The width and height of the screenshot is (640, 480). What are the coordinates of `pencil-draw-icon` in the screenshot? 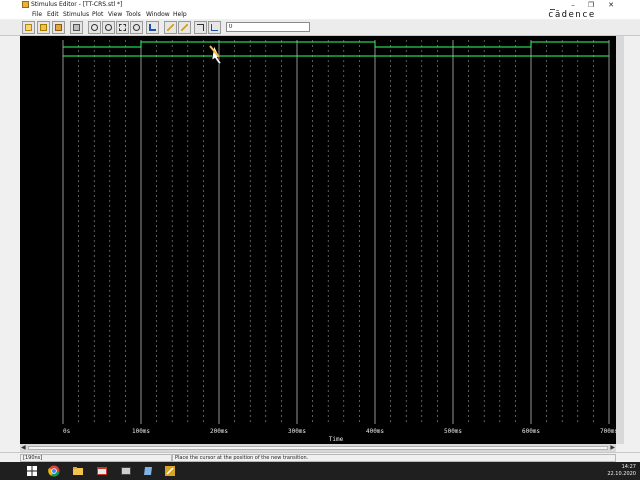 It's located at (184, 27).